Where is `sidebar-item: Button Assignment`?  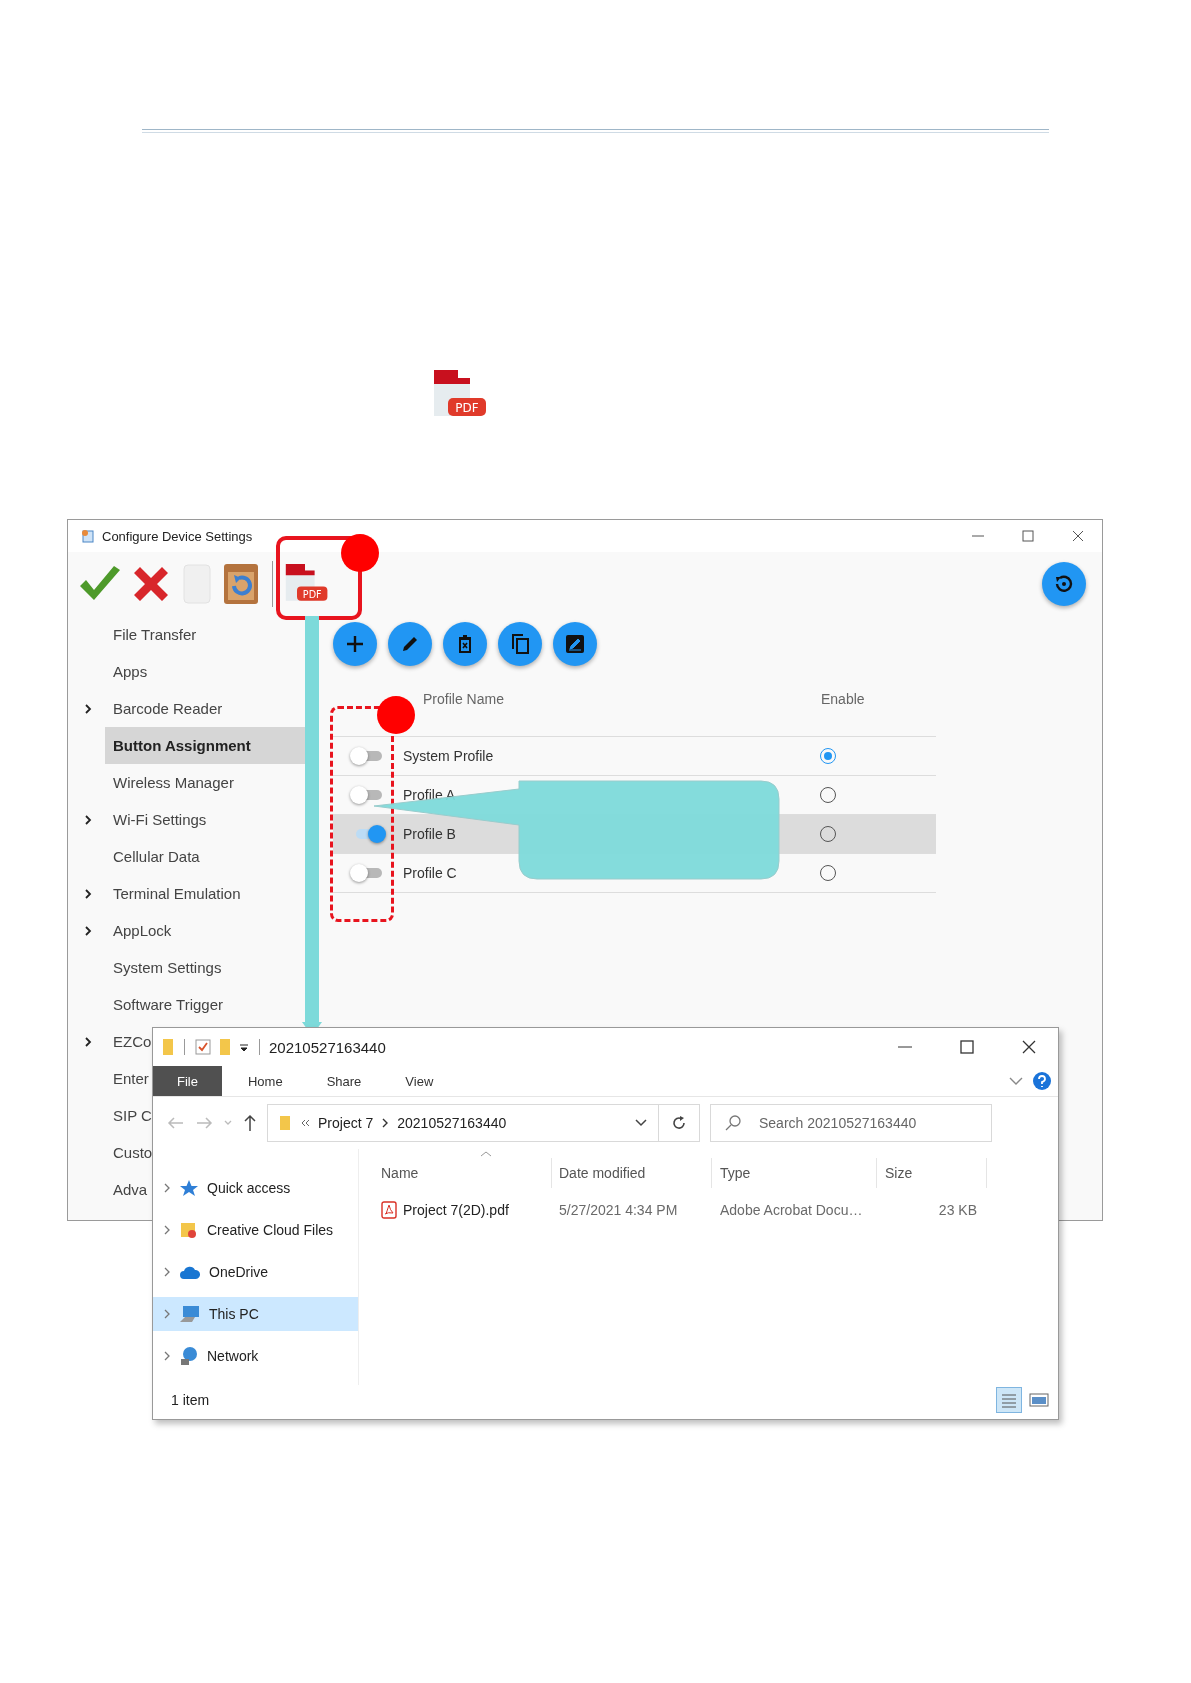
sidebar-item: Button Assignment is located at coordinates (205, 745).